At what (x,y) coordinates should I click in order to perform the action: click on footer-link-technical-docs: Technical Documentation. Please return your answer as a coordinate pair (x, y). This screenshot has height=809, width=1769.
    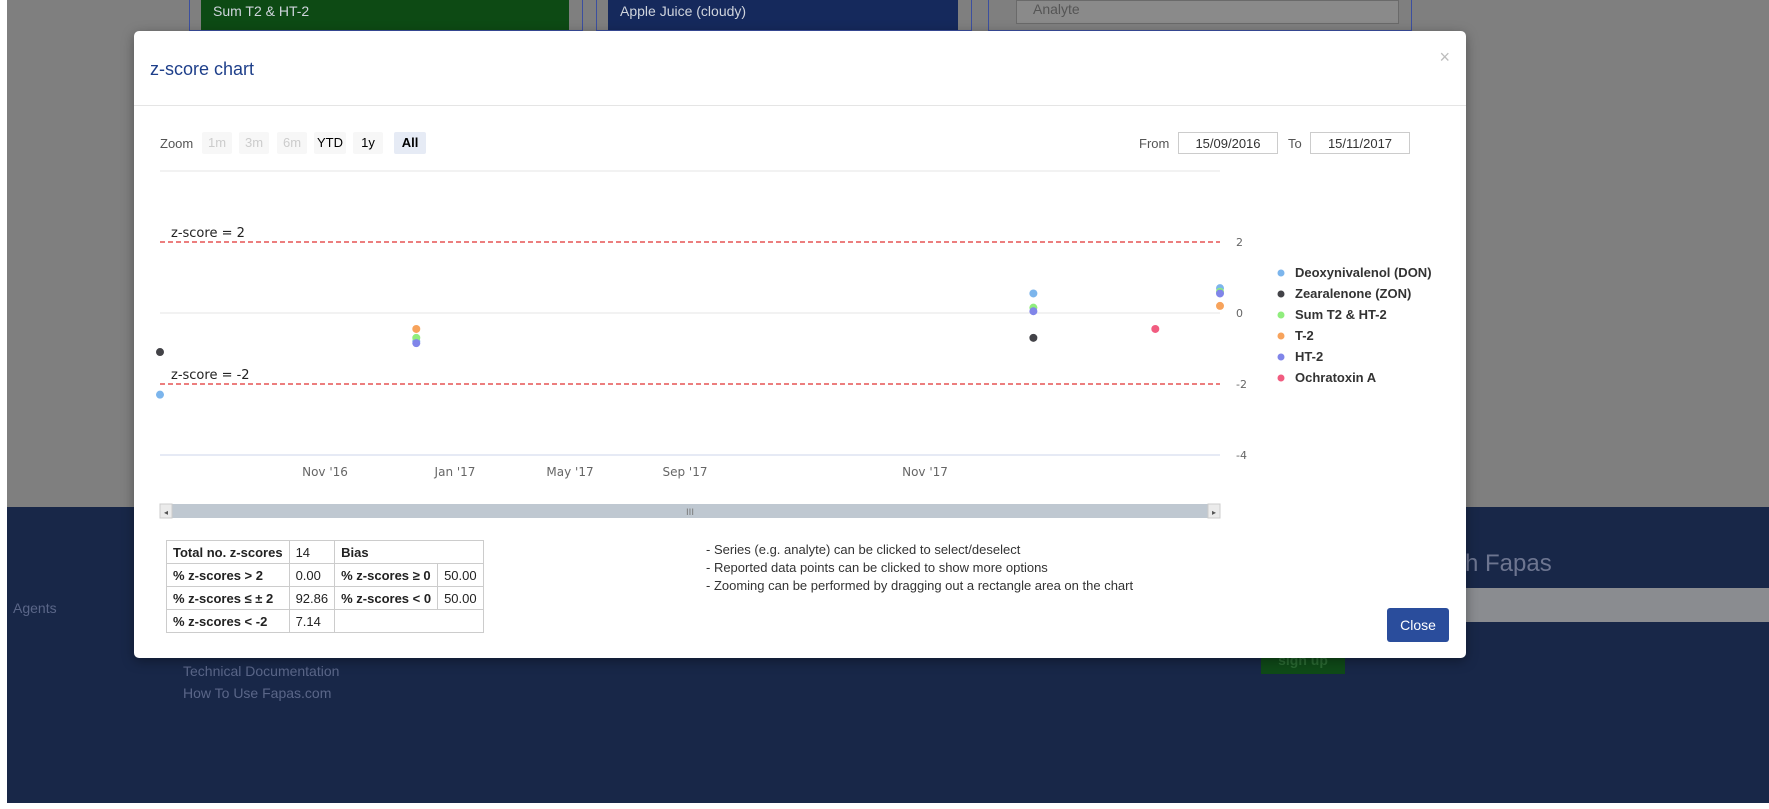
    Looking at the image, I should click on (261, 671).